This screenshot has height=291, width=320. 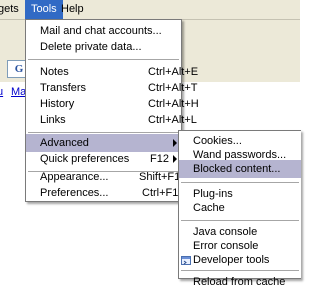 I want to click on menu-item-quick-preferences: Quick preferences F12, so click(x=103, y=159).